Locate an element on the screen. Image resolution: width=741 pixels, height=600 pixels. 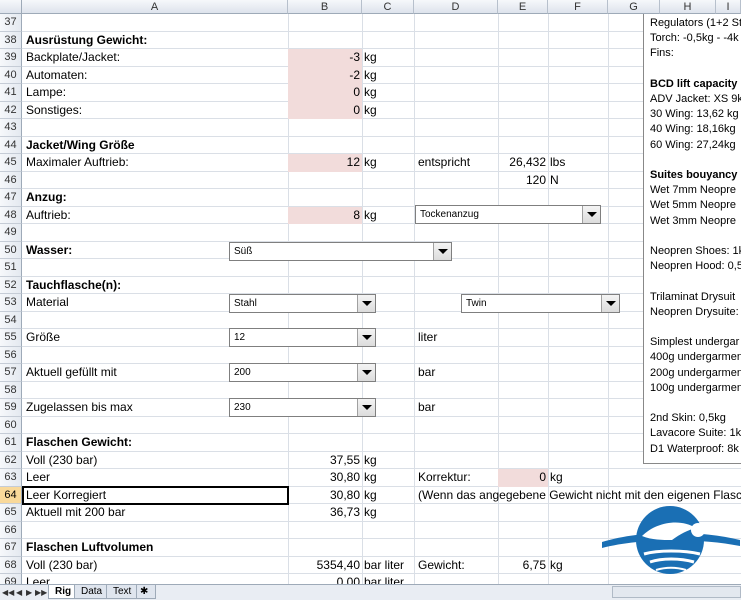
row-header: 37 is located at coordinates (11, 23).